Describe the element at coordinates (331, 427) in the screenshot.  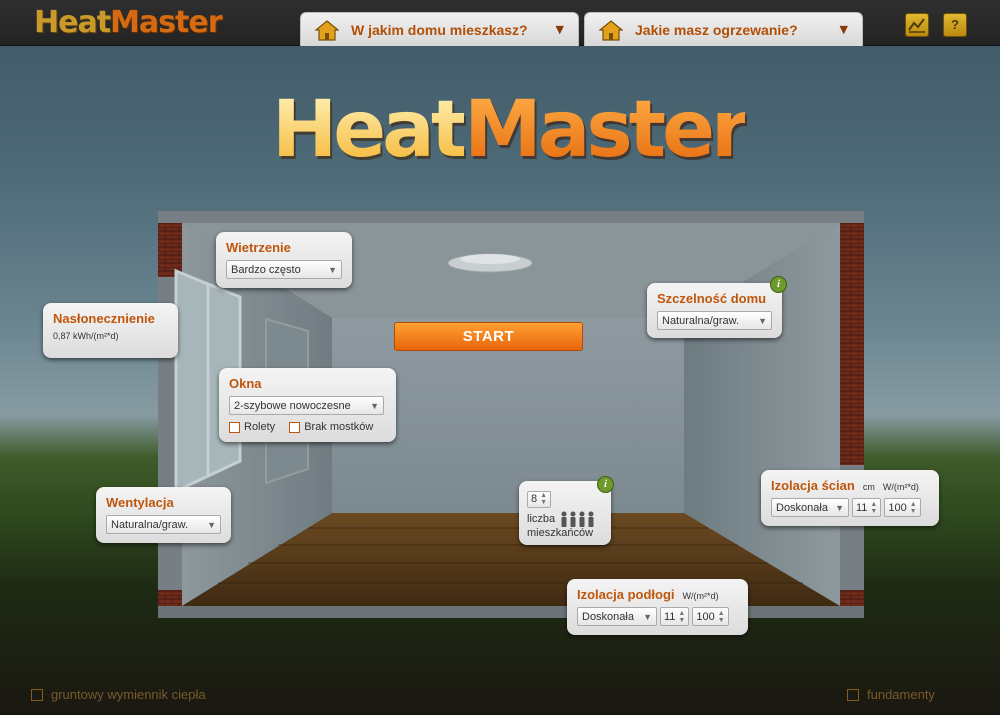
I see `no-thermal-bridges-checkbox: Brak mostków` at that location.